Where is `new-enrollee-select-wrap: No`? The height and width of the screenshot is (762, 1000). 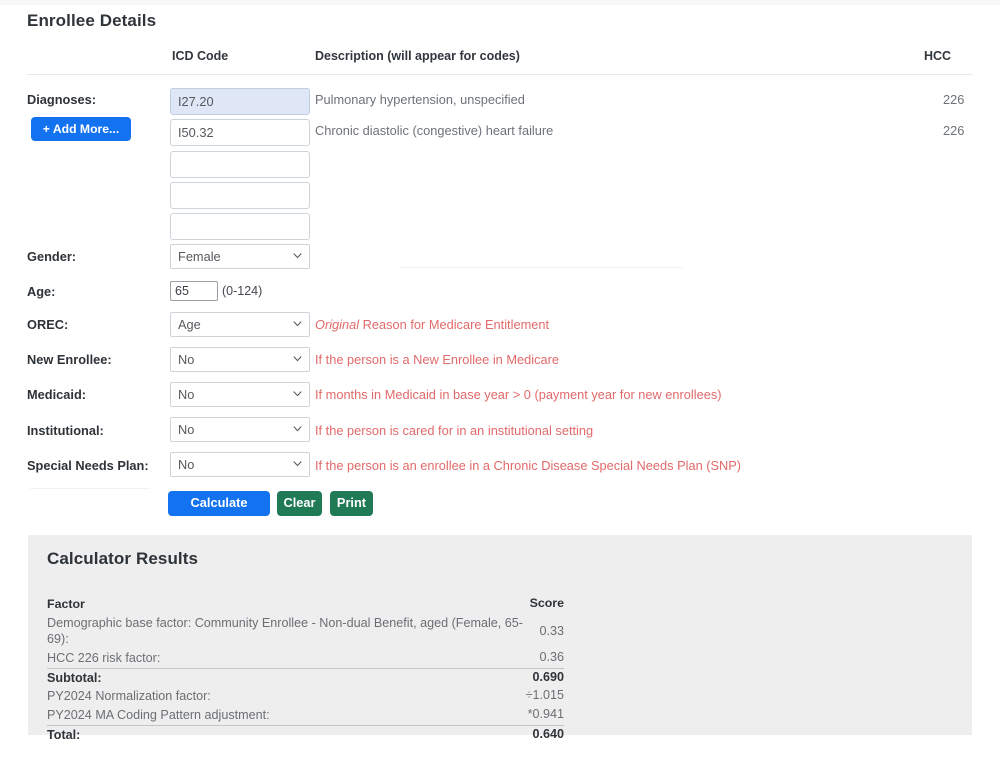 new-enrollee-select-wrap: No is located at coordinates (240, 359).